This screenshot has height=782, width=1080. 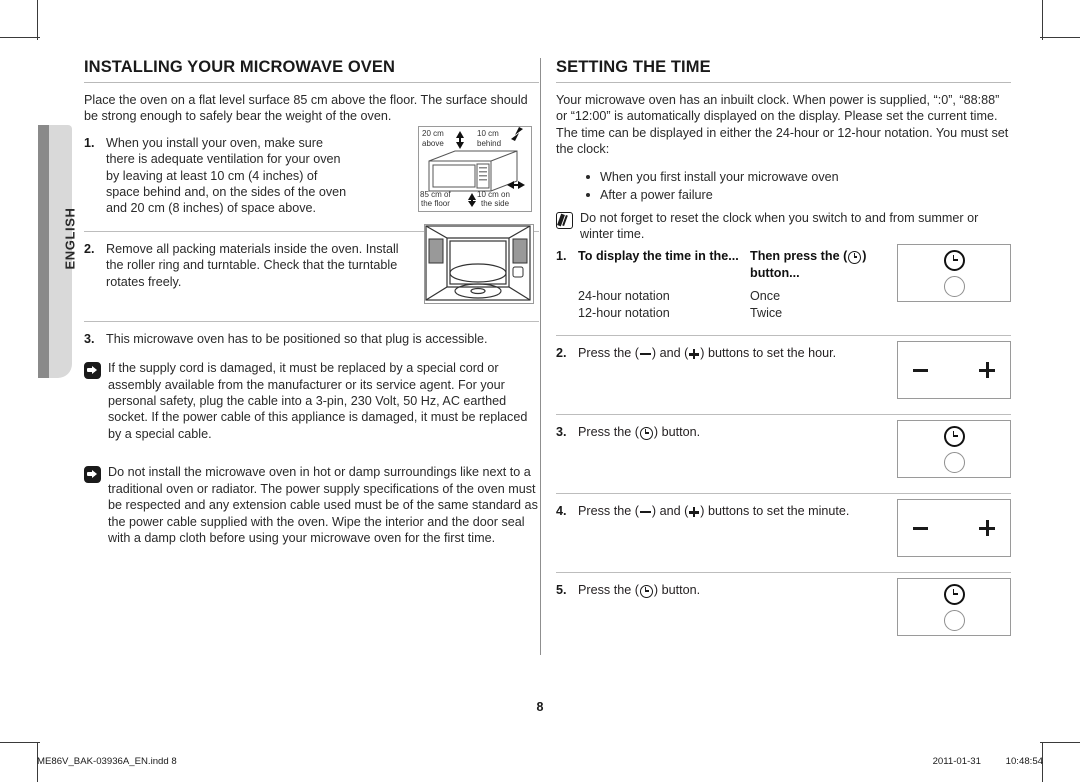 I want to click on left-step-1-number: 1., so click(x=89, y=142).